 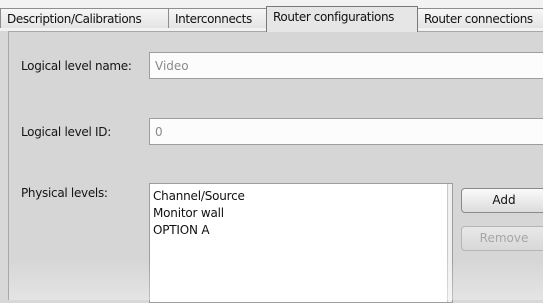 What do you see at coordinates (302, 196) in the screenshot?
I see `list-item: Channel/Source` at bounding box center [302, 196].